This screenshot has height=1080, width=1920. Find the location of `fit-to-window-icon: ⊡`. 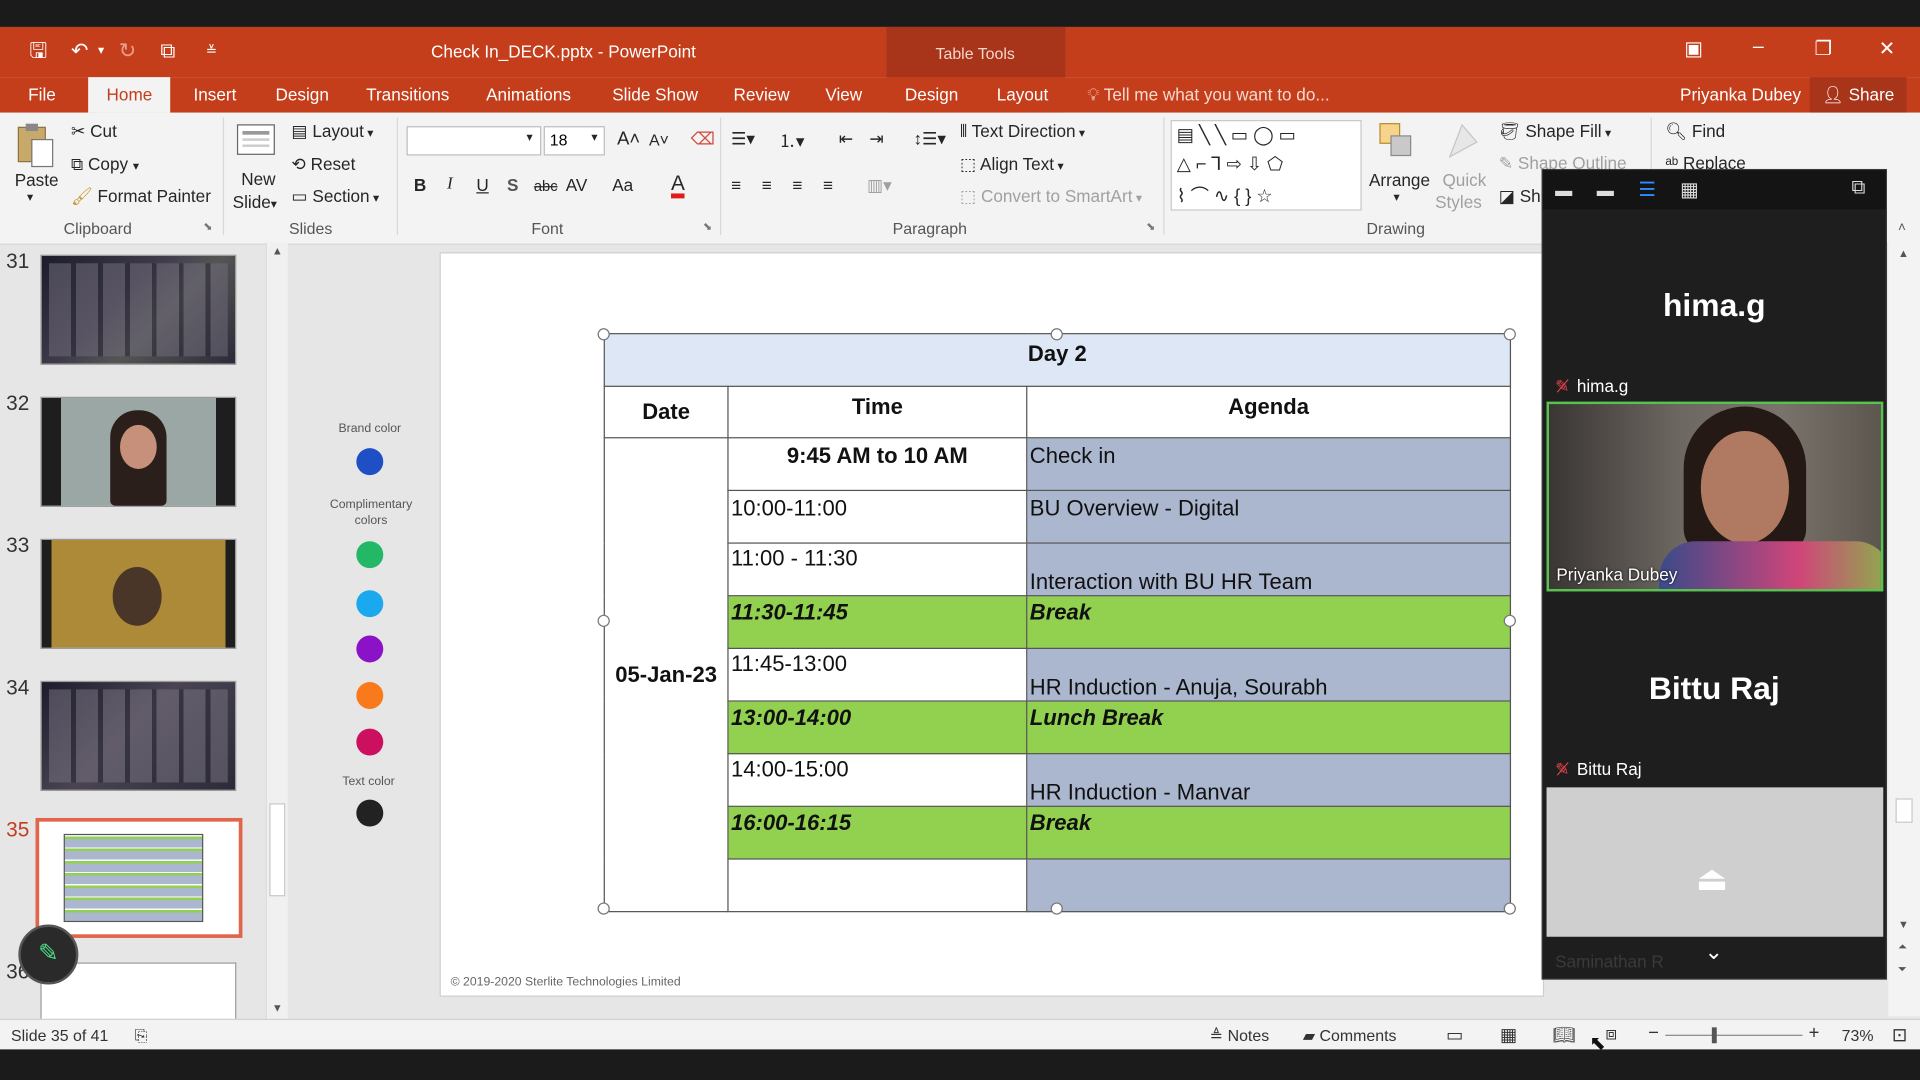

fit-to-window-icon: ⊡ is located at coordinates (1899, 1035).